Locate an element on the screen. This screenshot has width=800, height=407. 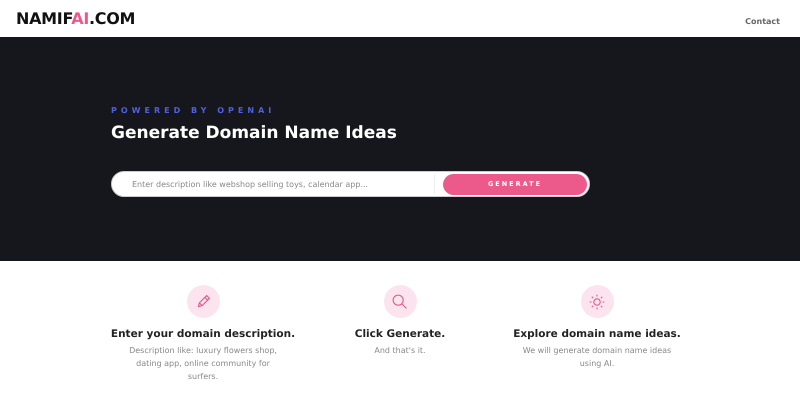
step-description: Description like: luxury flowers shop, dating app, online community for surfers. is located at coordinates (203, 364).